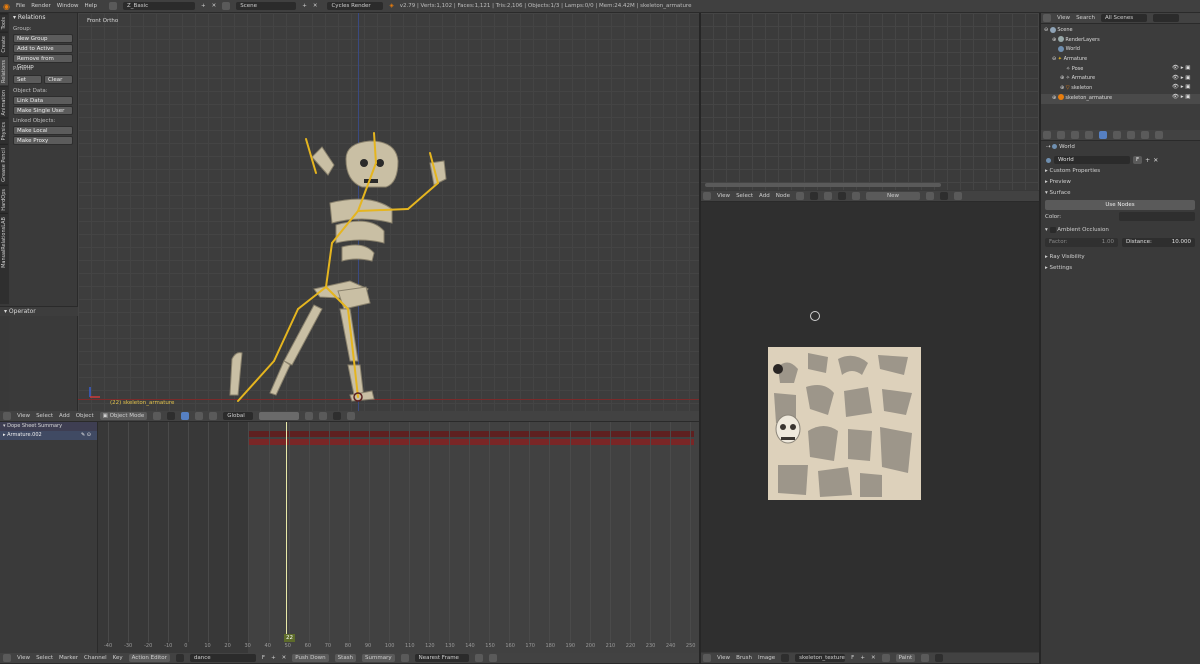 The image size is (1200, 664). What do you see at coordinates (893, 196) in the screenshot?
I see `new-world-button: New` at bounding box center [893, 196].